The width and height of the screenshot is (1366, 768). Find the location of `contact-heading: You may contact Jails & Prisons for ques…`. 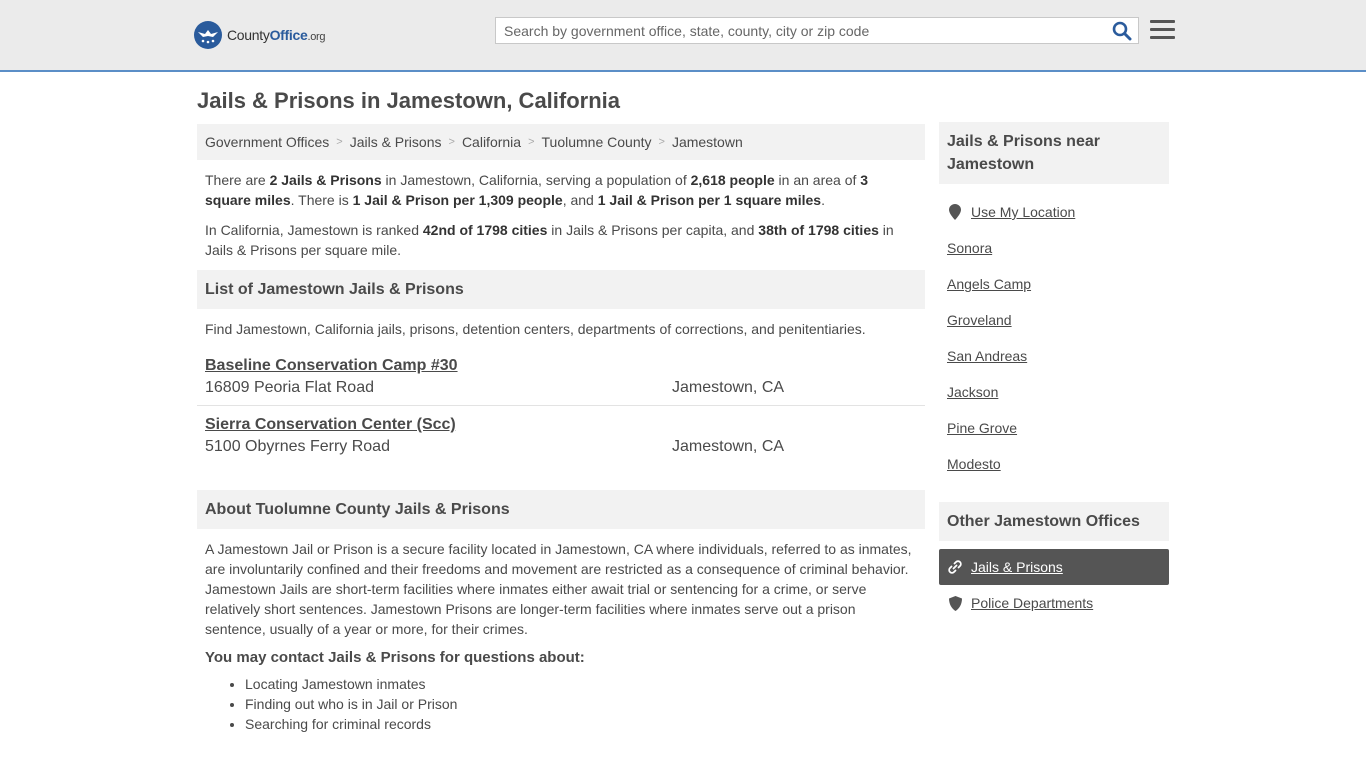

contact-heading: You may contact Jails & Prisons for ques… is located at coordinates (395, 657).